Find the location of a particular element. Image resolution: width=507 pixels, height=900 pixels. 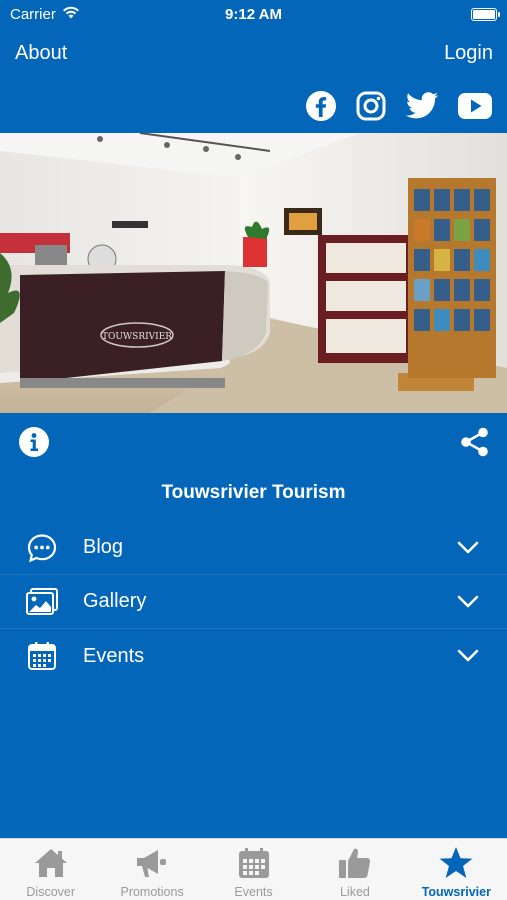

status-bar: Carrier 9:12 AM is located at coordinates (253, 14).